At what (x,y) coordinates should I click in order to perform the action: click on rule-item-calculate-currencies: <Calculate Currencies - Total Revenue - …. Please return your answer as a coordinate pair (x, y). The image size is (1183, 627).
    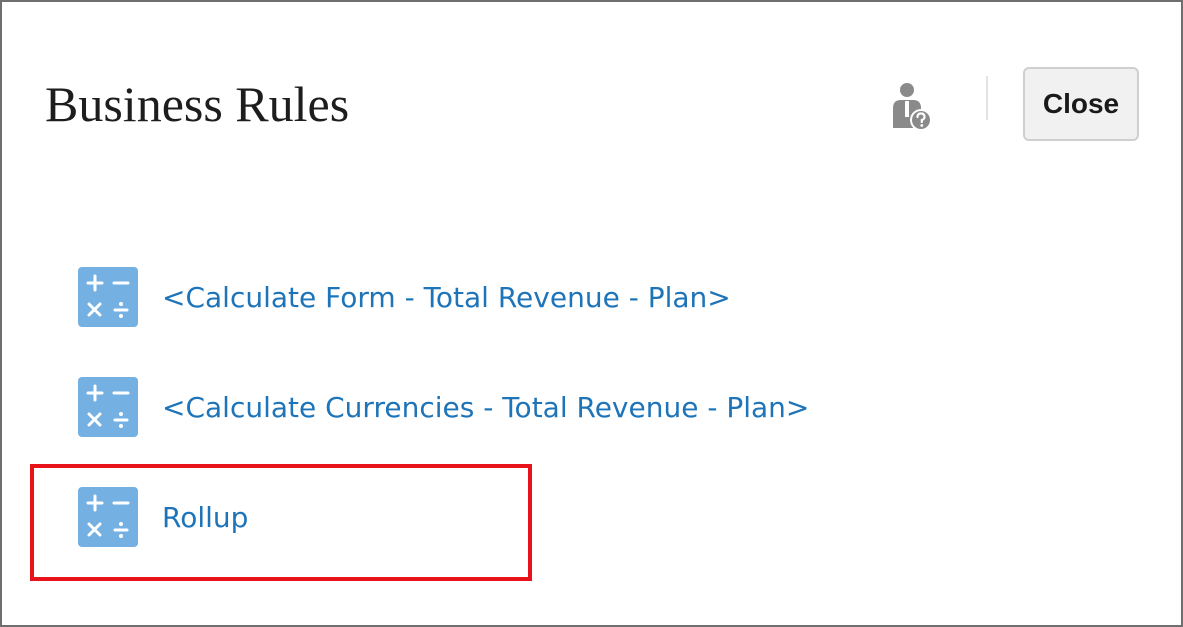
    Looking at the image, I should click on (443, 407).